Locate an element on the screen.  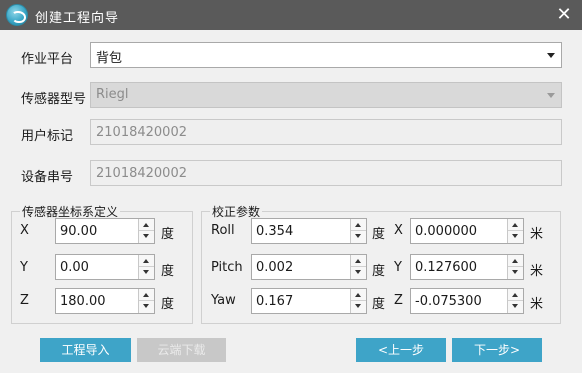
window-title: 创建工程向导 is located at coordinates (77, 18).